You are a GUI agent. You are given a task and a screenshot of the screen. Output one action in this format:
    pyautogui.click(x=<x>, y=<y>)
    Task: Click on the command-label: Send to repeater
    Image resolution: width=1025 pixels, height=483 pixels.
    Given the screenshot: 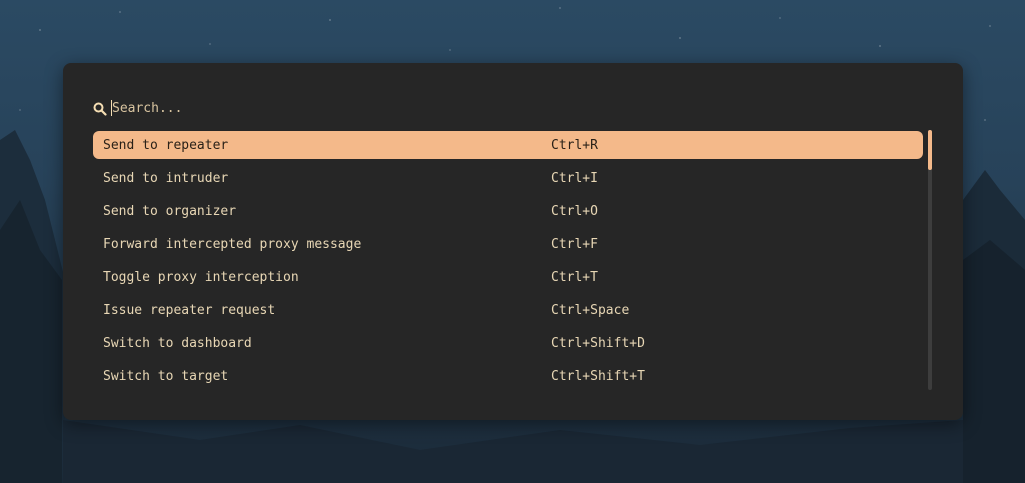 What is the action you would take?
    pyautogui.click(x=166, y=145)
    